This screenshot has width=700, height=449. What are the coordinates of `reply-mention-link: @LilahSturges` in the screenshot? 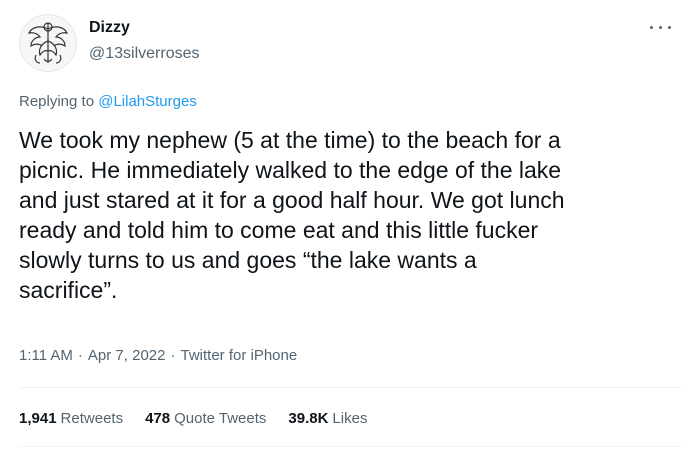 It's located at (147, 101).